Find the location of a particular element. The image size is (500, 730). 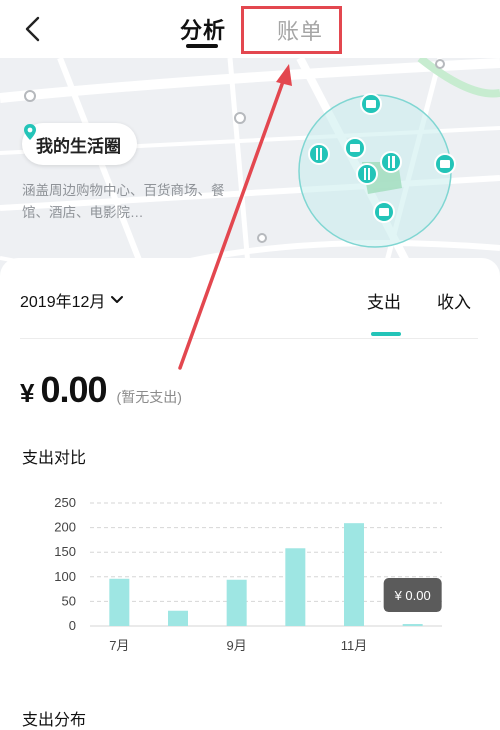

life-circle-button: 我的生活圈 is located at coordinates (79, 144).